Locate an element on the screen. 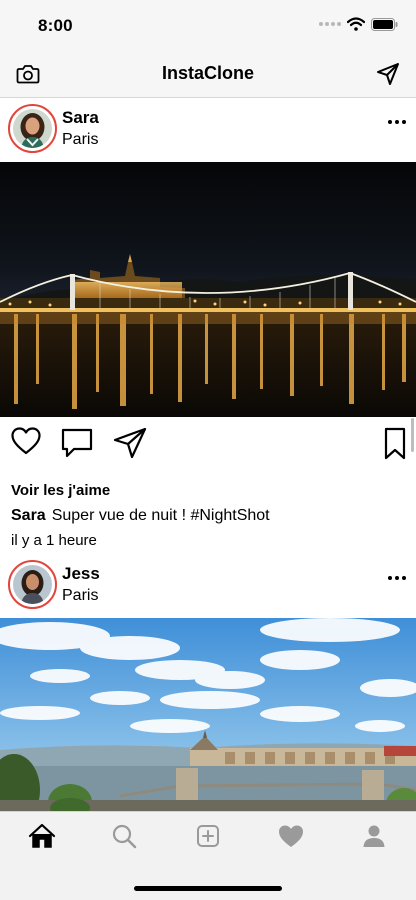 The width and height of the screenshot is (416, 900). status-icons is located at coordinates (358, 24).